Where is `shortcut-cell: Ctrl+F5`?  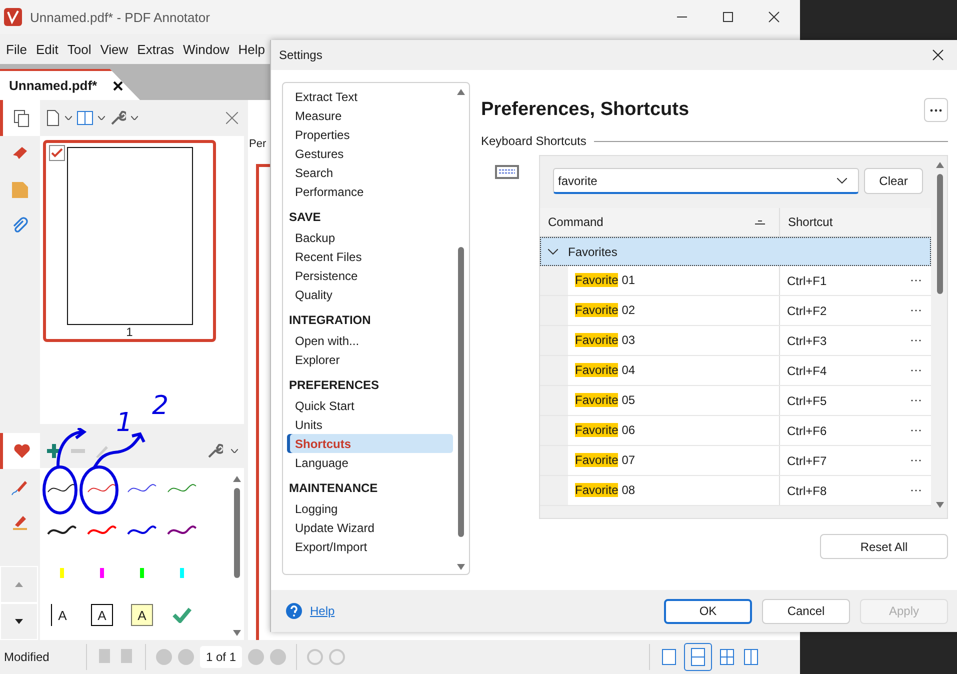 shortcut-cell: Ctrl+F5 is located at coordinates (807, 401).